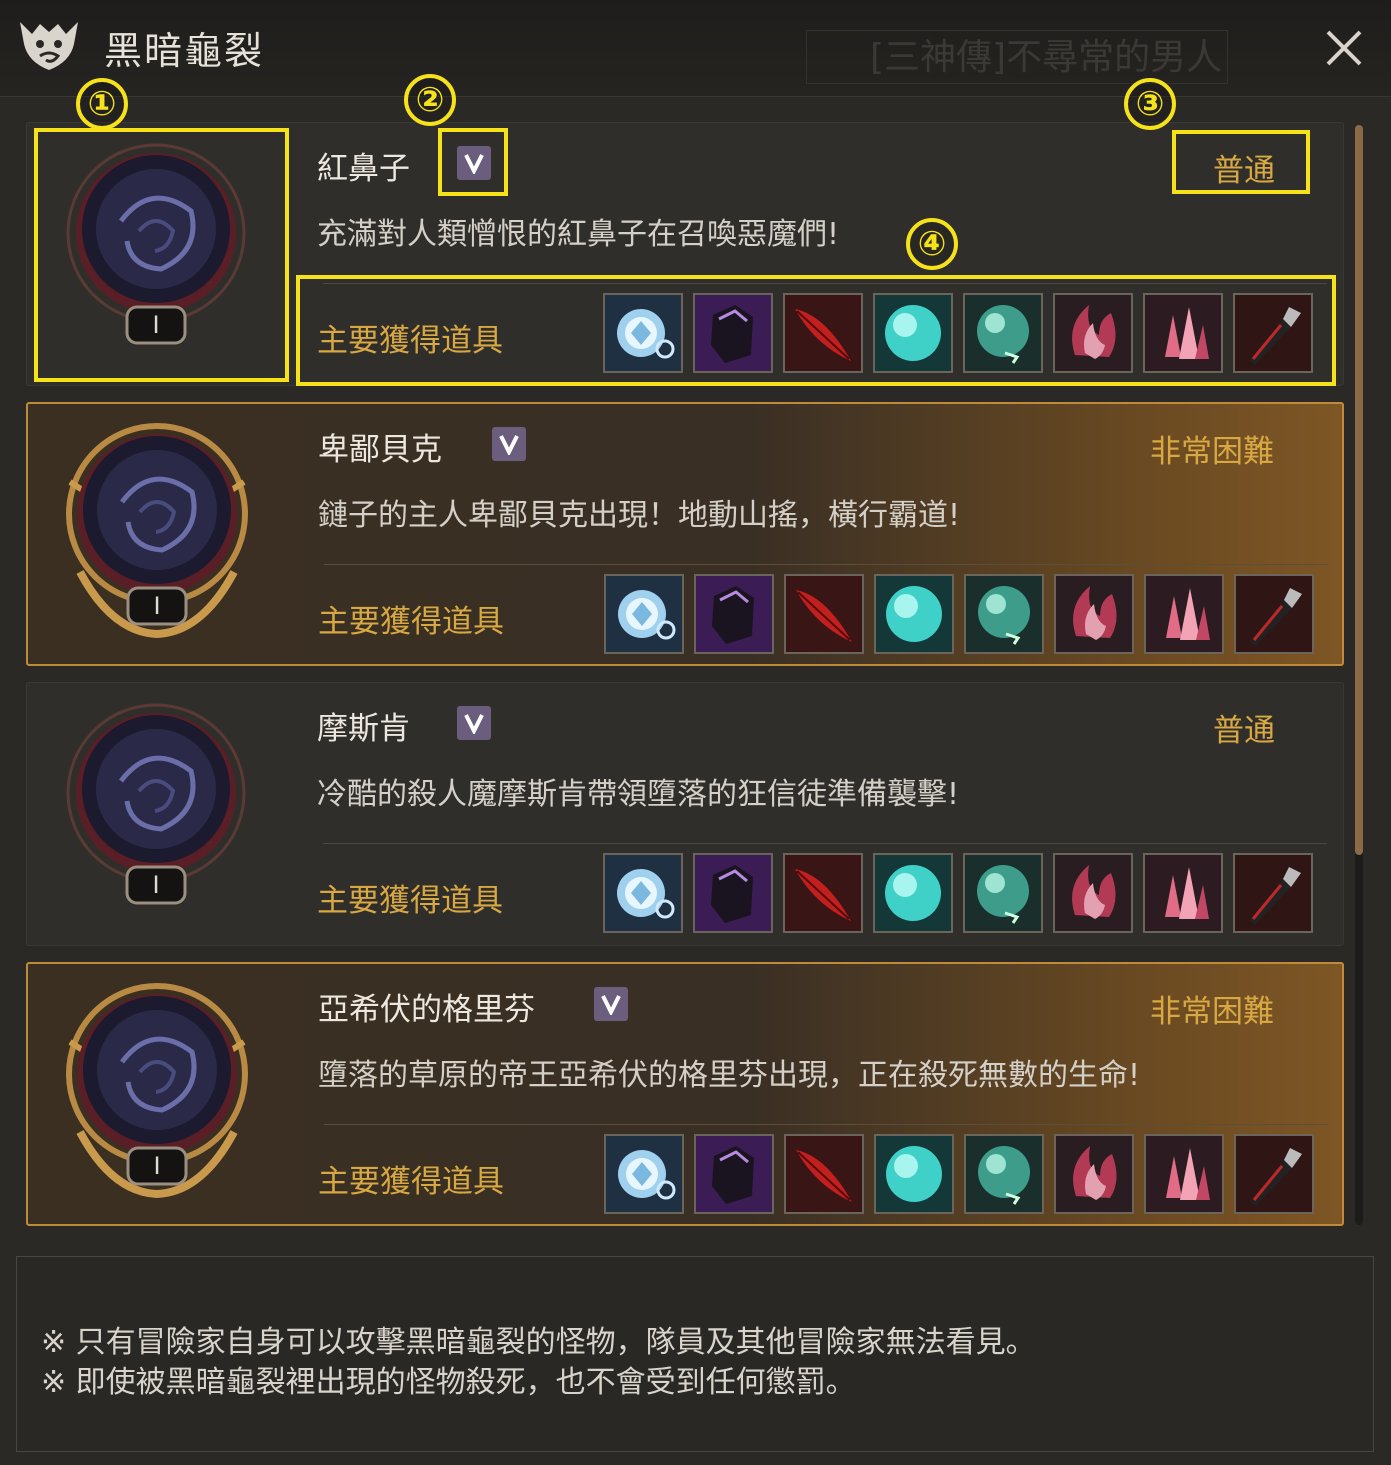  Describe the element at coordinates (932, 244) in the screenshot. I see `annotation-marker-4: ④` at that location.